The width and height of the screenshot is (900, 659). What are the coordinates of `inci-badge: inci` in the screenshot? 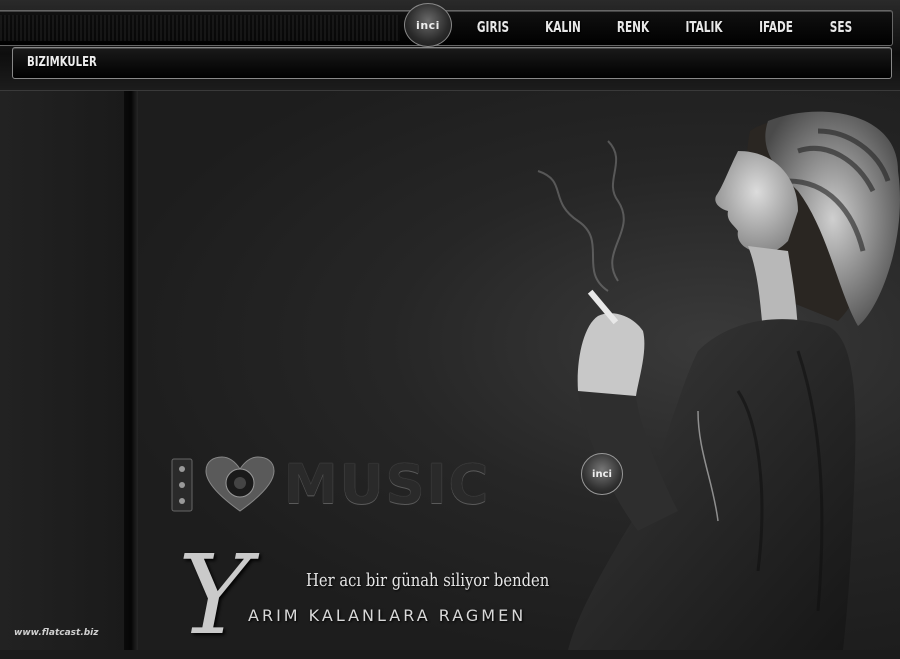 It's located at (602, 474).